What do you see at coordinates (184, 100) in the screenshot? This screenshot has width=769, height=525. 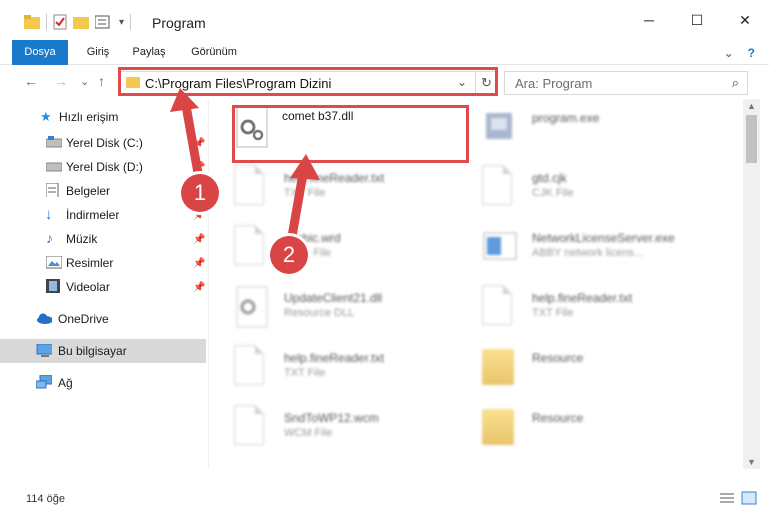 I see `arrow-1-head` at bounding box center [184, 100].